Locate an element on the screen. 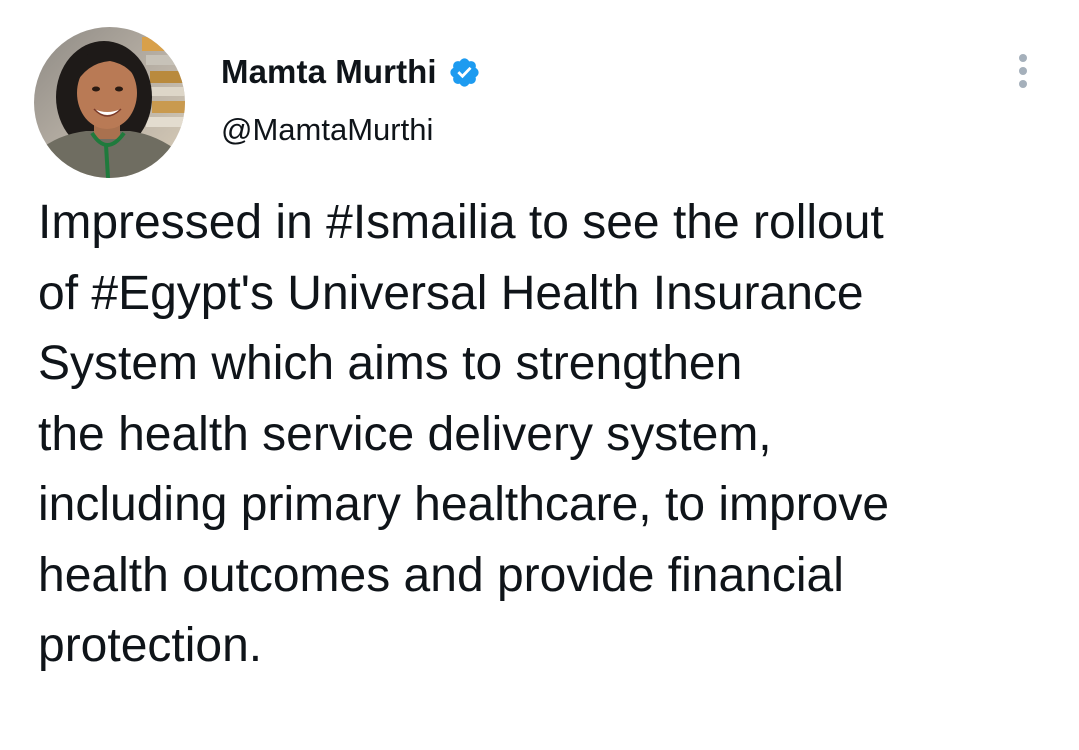 This screenshot has height=750, width=1079. author-avatar is located at coordinates (109, 102).